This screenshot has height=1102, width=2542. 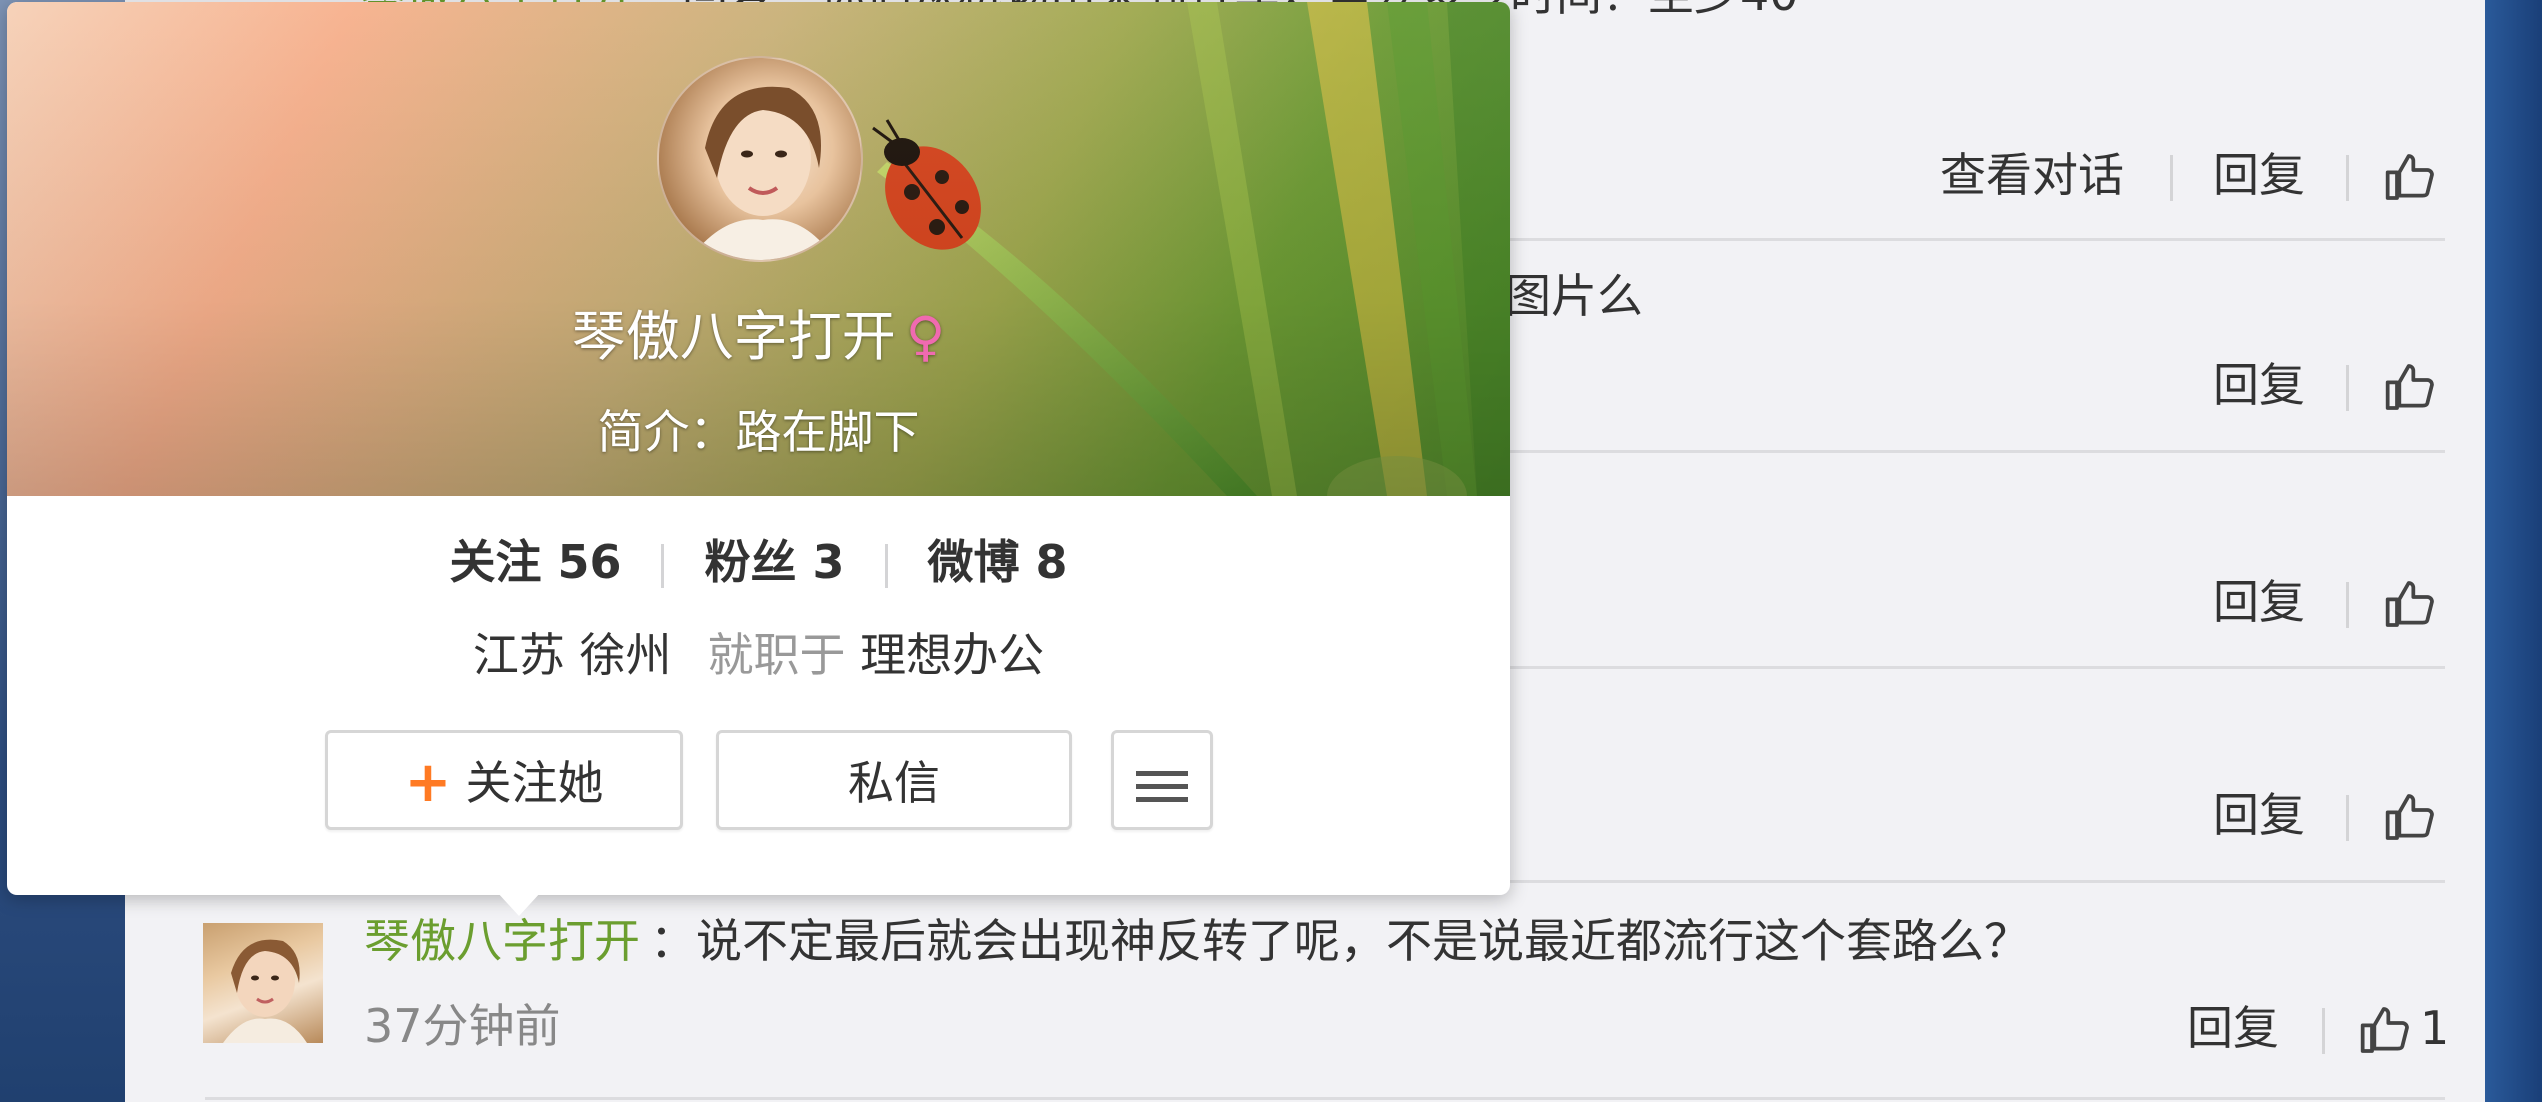 I want to click on follow-button-label: 关注她, so click(x=534, y=783).